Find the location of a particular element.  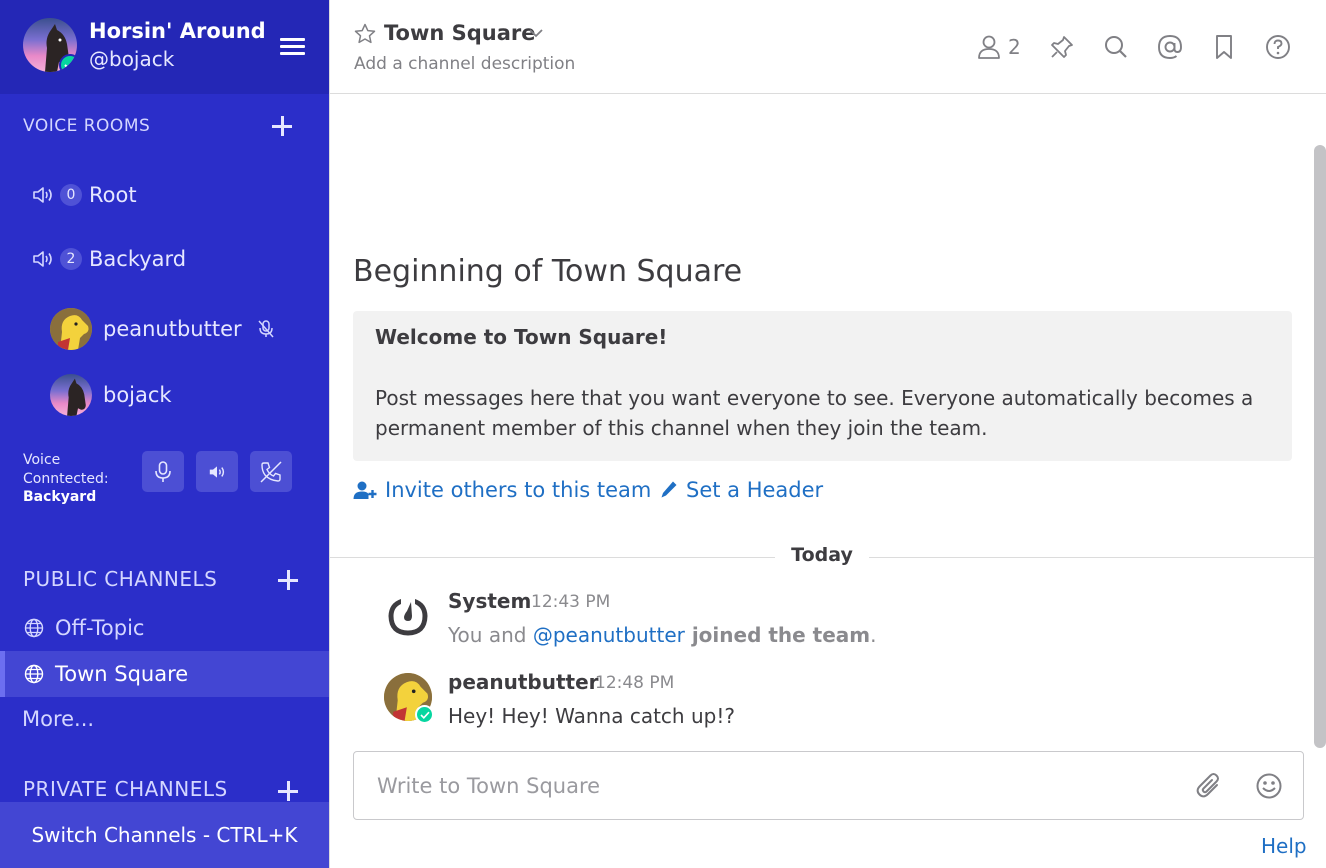

pinned-button is located at coordinates (1062, 47).